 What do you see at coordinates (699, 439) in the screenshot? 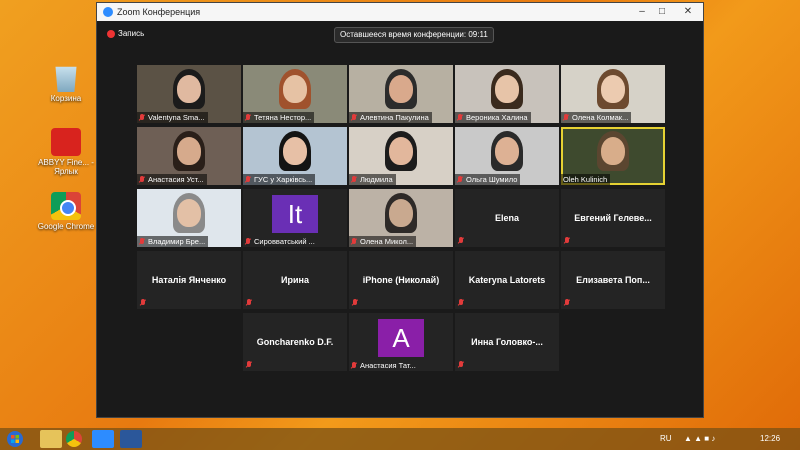
I see `tray-icons: ▲ ▲ ■ ♪` at bounding box center [699, 439].